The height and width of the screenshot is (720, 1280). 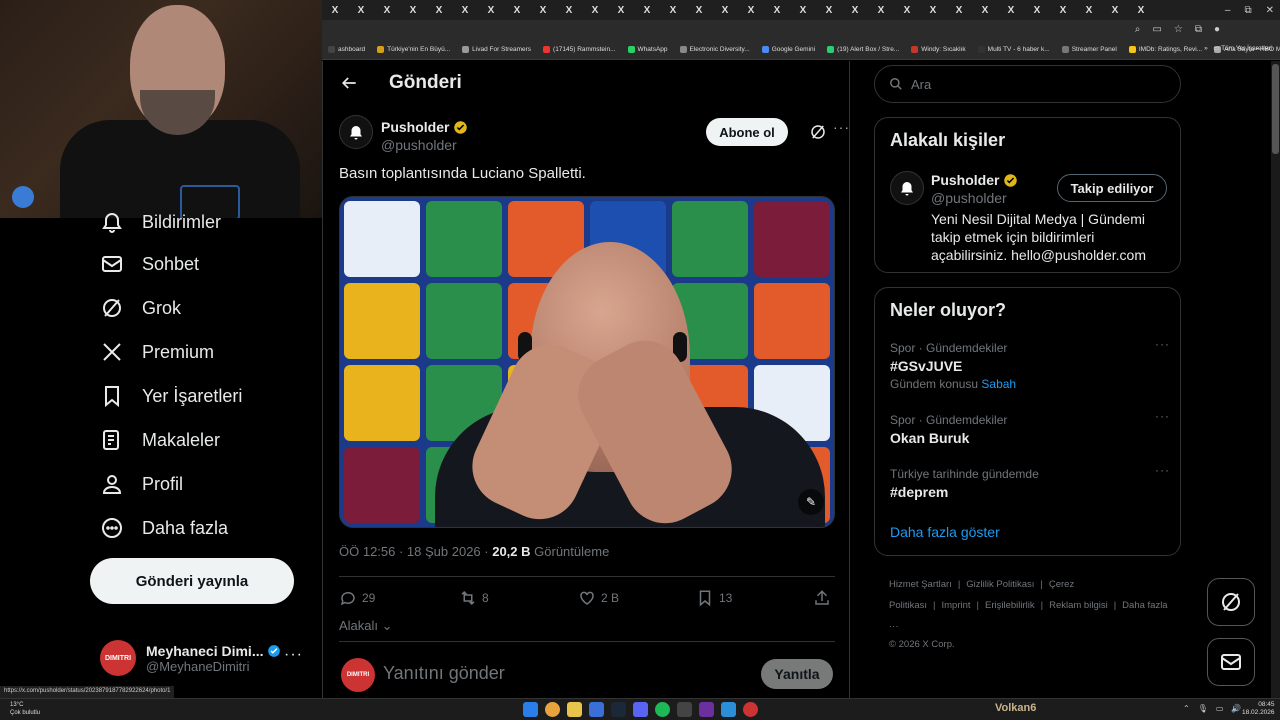 I want to click on close-window-button: ✕, so click(x=1270, y=10).